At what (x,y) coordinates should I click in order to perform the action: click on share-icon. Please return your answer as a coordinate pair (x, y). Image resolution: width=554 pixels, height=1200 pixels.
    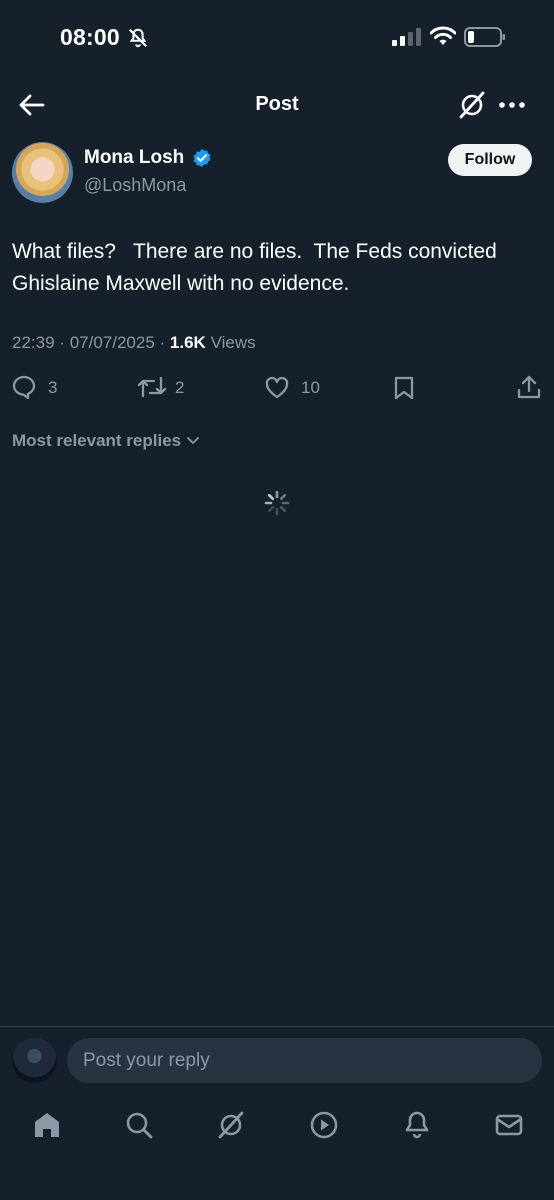
    Looking at the image, I should click on (529, 387).